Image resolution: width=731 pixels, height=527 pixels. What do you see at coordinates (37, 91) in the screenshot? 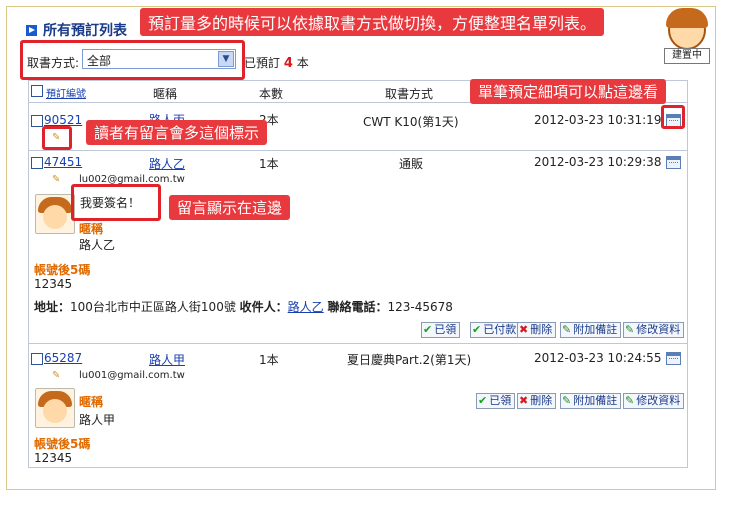
I see `select-all-checkbox` at bounding box center [37, 91].